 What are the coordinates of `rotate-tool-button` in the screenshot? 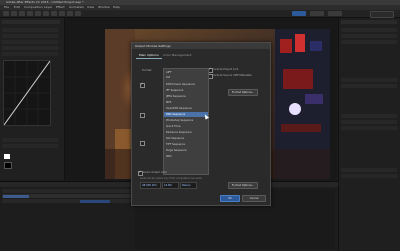 It's located at (38, 13).